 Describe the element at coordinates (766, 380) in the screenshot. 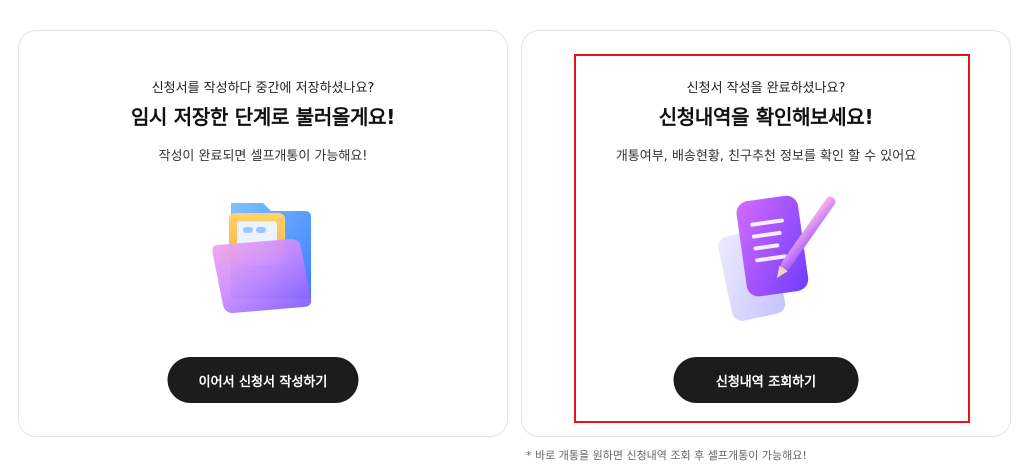

I see `view-history-button: 신청내역 조회하기` at that location.